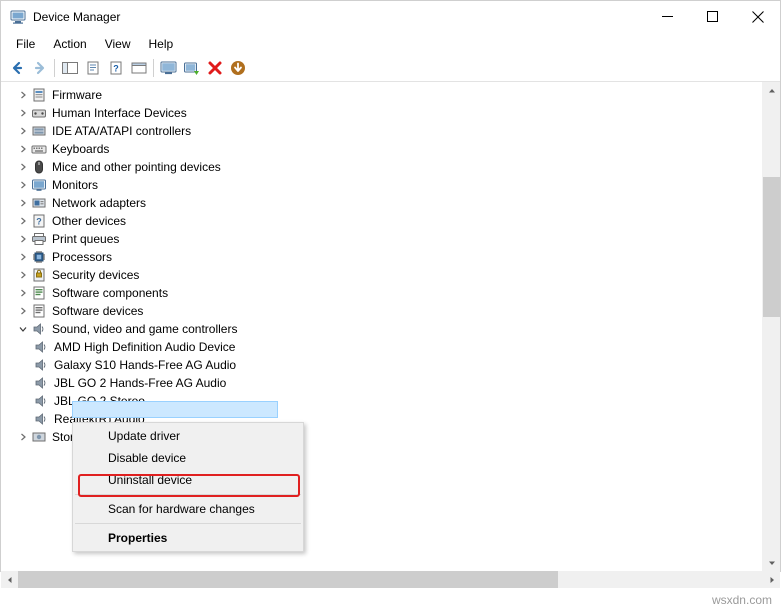 This screenshot has width=781, height=610. What do you see at coordinates (39, 275) in the screenshot?
I see `security-device-icon` at bounding box center [39, 275].